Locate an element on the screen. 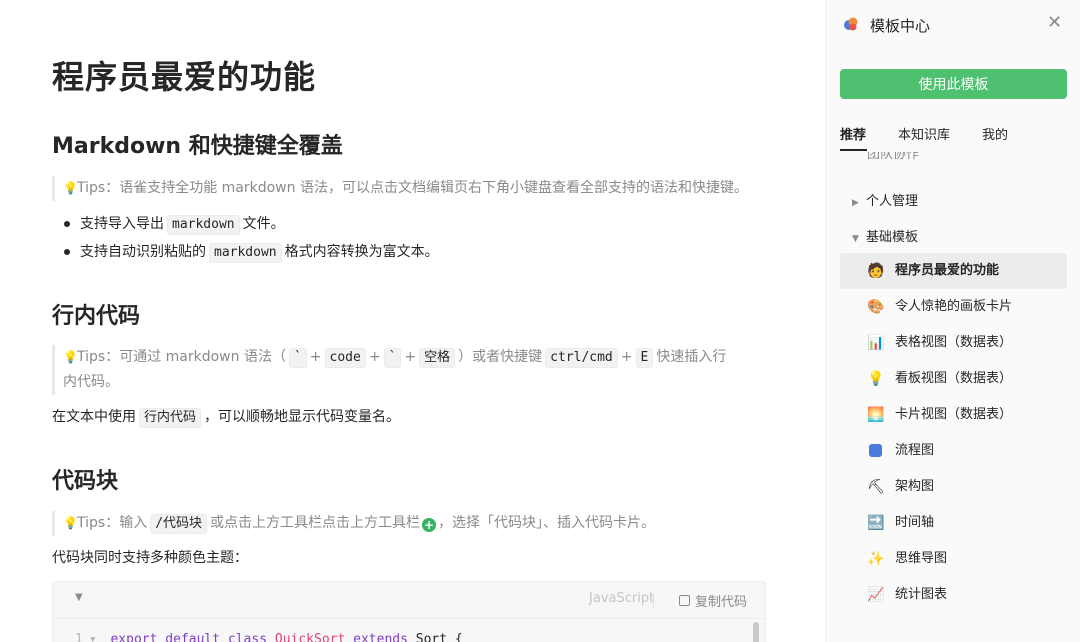 The height and width of the screenshot is (642, 1080). tab-mine: 我的 is located at coordinates (995, 133).